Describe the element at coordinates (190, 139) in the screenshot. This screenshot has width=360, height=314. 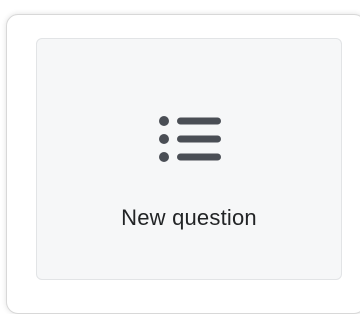
I see `list-icon` at that location.